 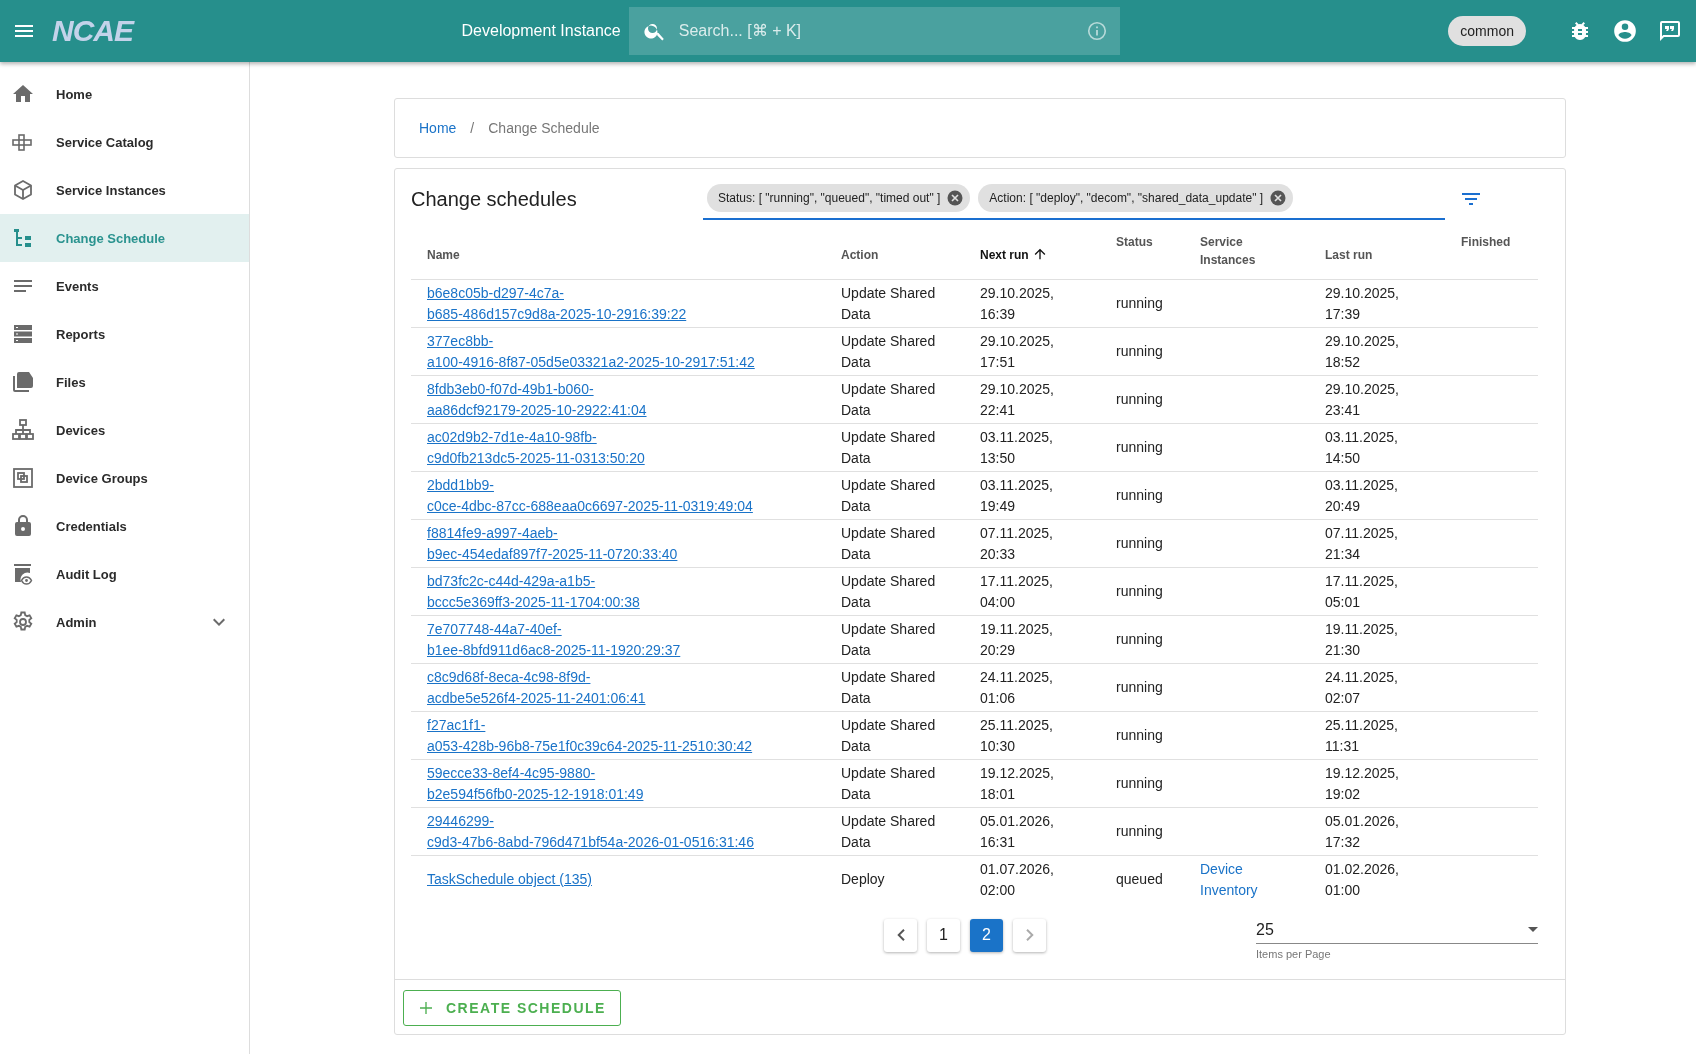 I want to click on sidebar-item: Audit Log, so click(x=124, y=574).